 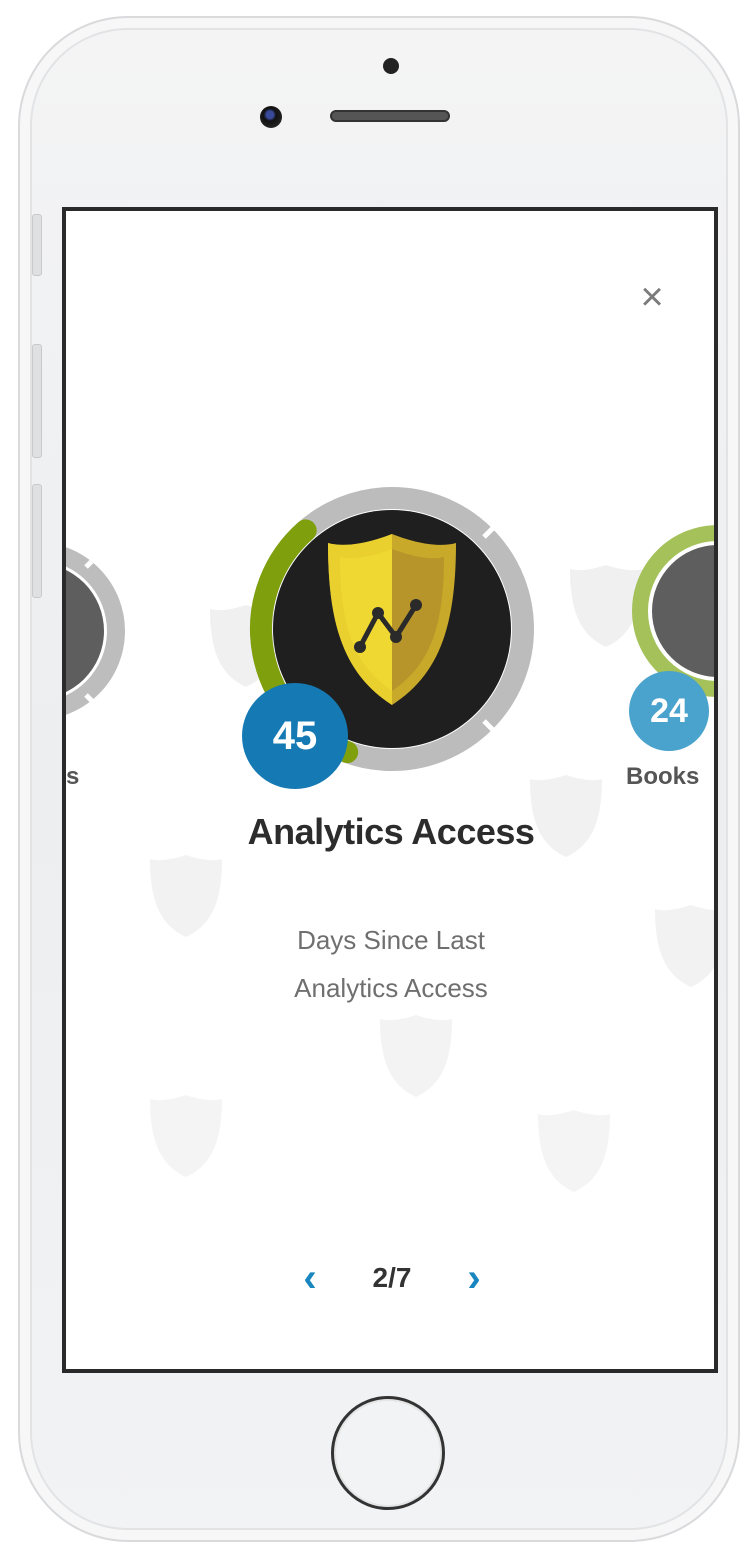 What do you see at coordinates (652, 297) in the screenshot?
I see `close-button: ×` at bounding box center [652, 297].